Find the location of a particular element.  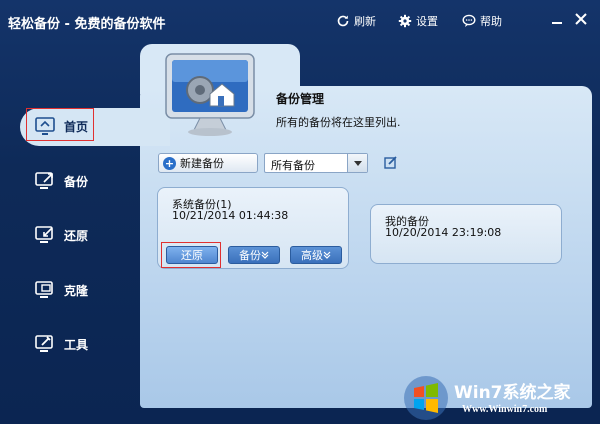

section-description: 所有的备份将在这里列出. is located at coordinates (338, 122).